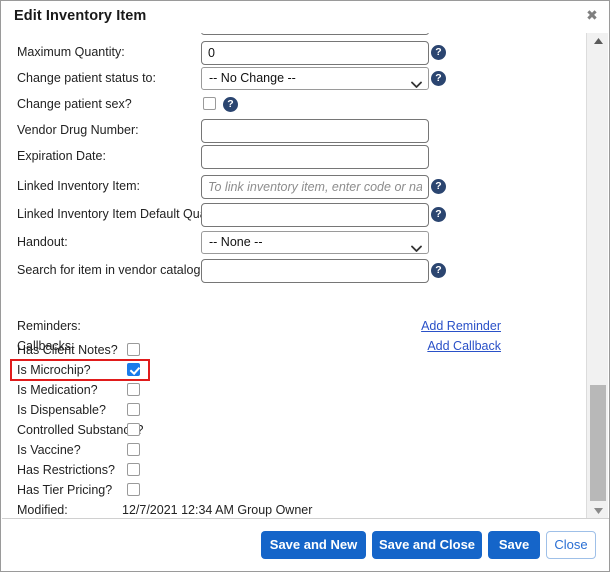 Image resolution: width=610 pixels, height=572 pixels. I want to click on form-row: Maximum Quantity:?, so click(294, 54).